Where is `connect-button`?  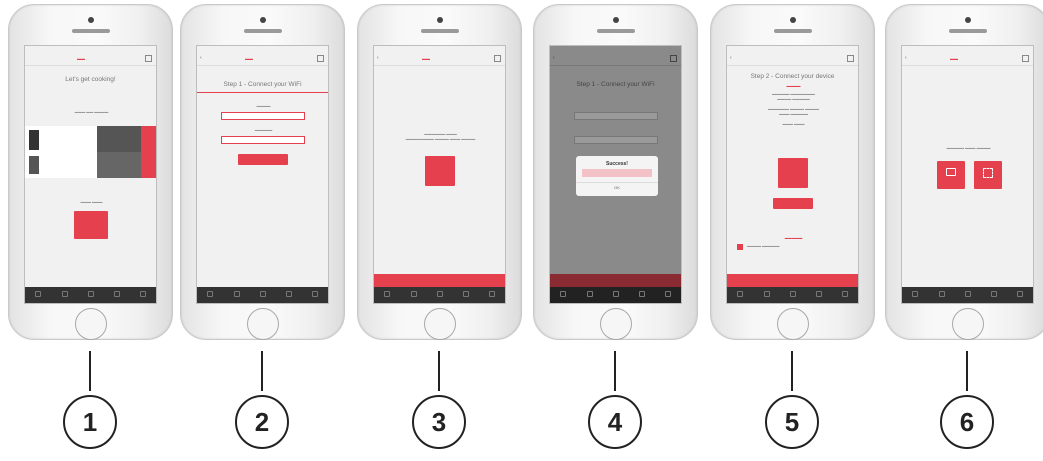
connect-button is located at coordinates (263, 159).